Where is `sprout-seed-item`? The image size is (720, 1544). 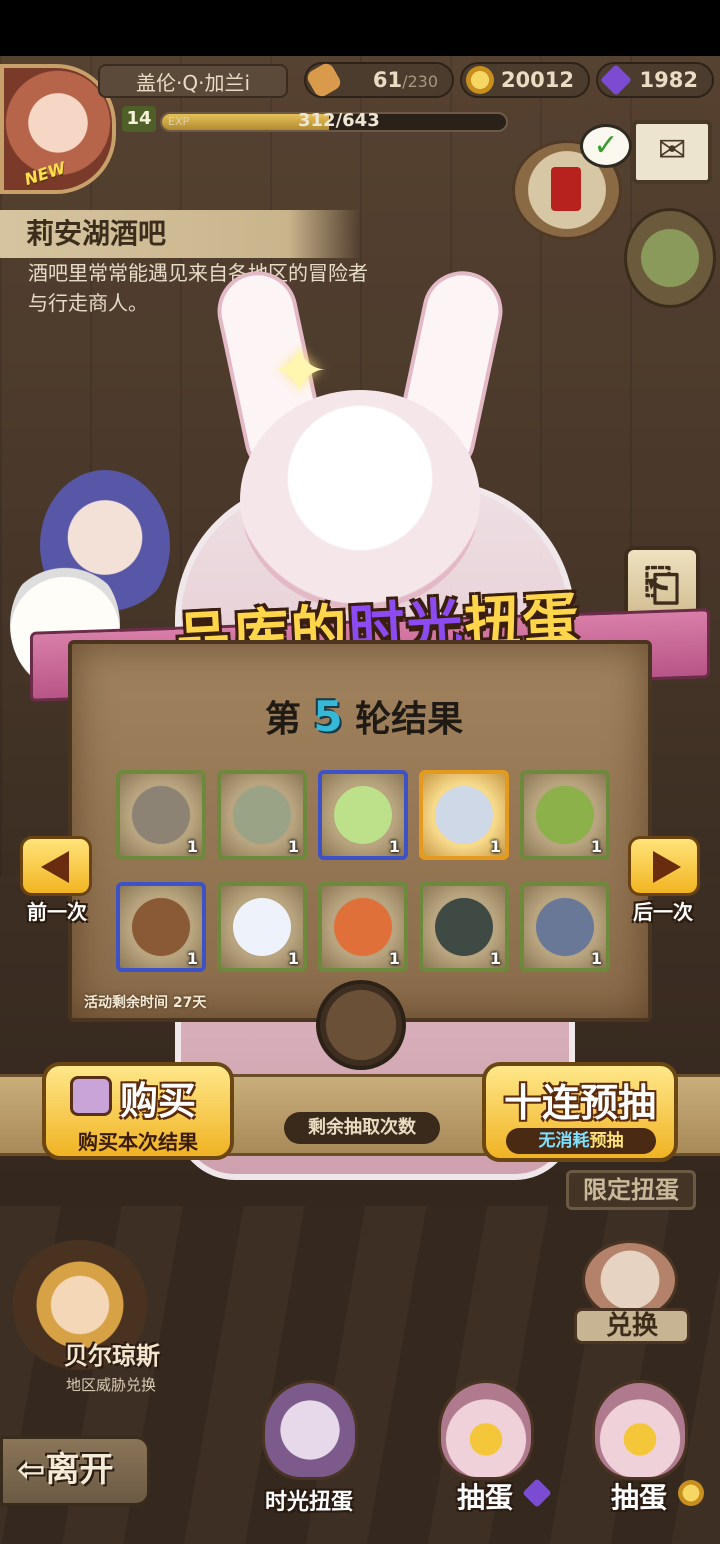
sprout-seed-item is located at coordinates (565, 815).